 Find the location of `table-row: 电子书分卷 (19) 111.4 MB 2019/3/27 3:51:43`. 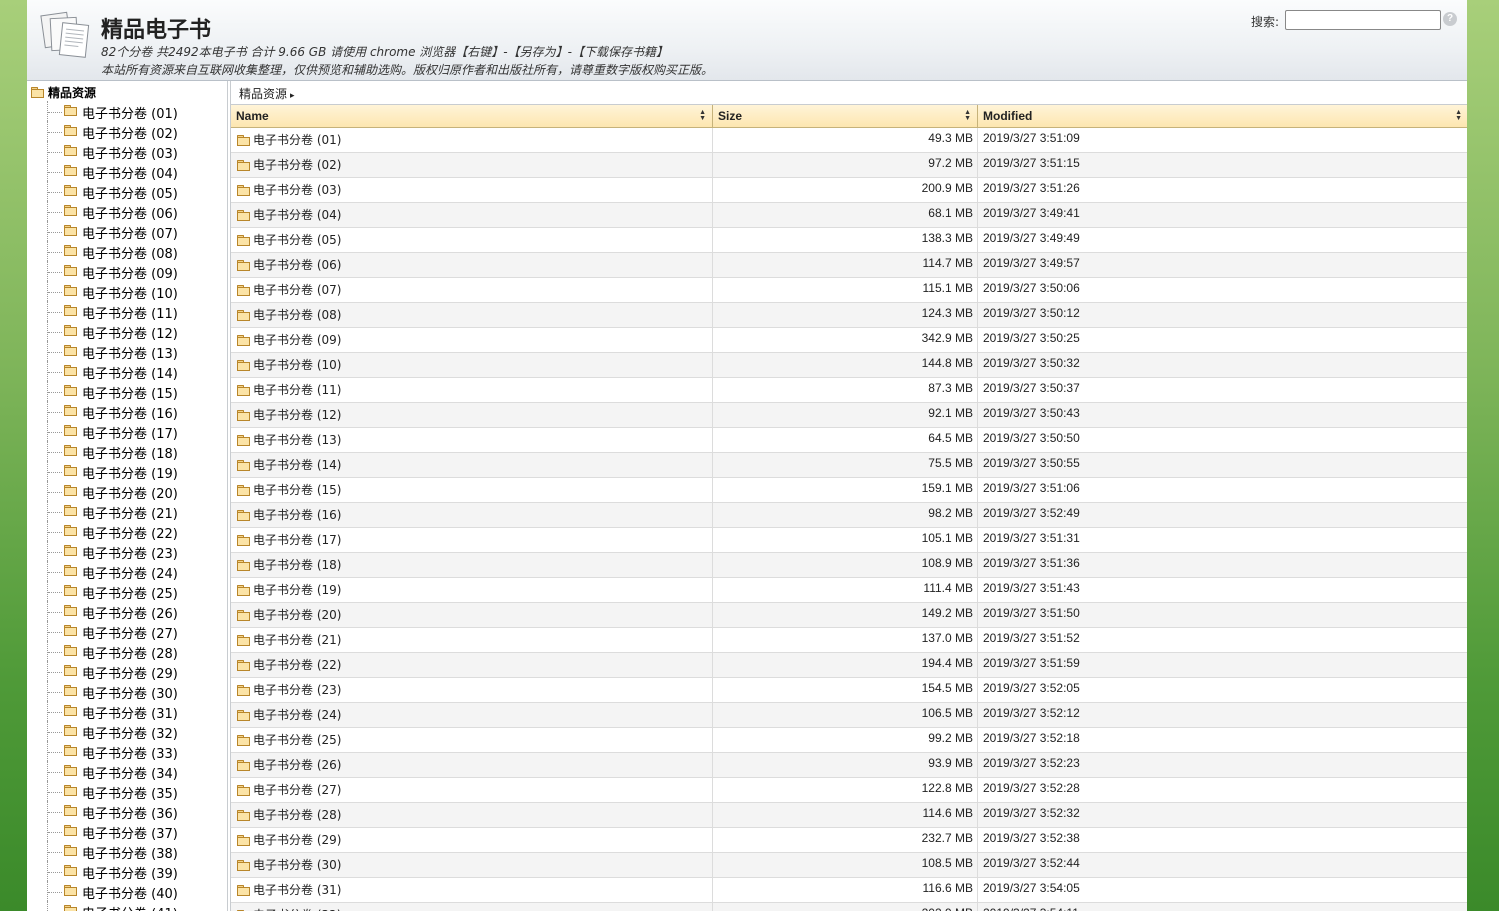

table-row: 电子书分卷 (19) 111.4 MB 2019/3/27 3:51:43 is located at coordinates (849, 590).